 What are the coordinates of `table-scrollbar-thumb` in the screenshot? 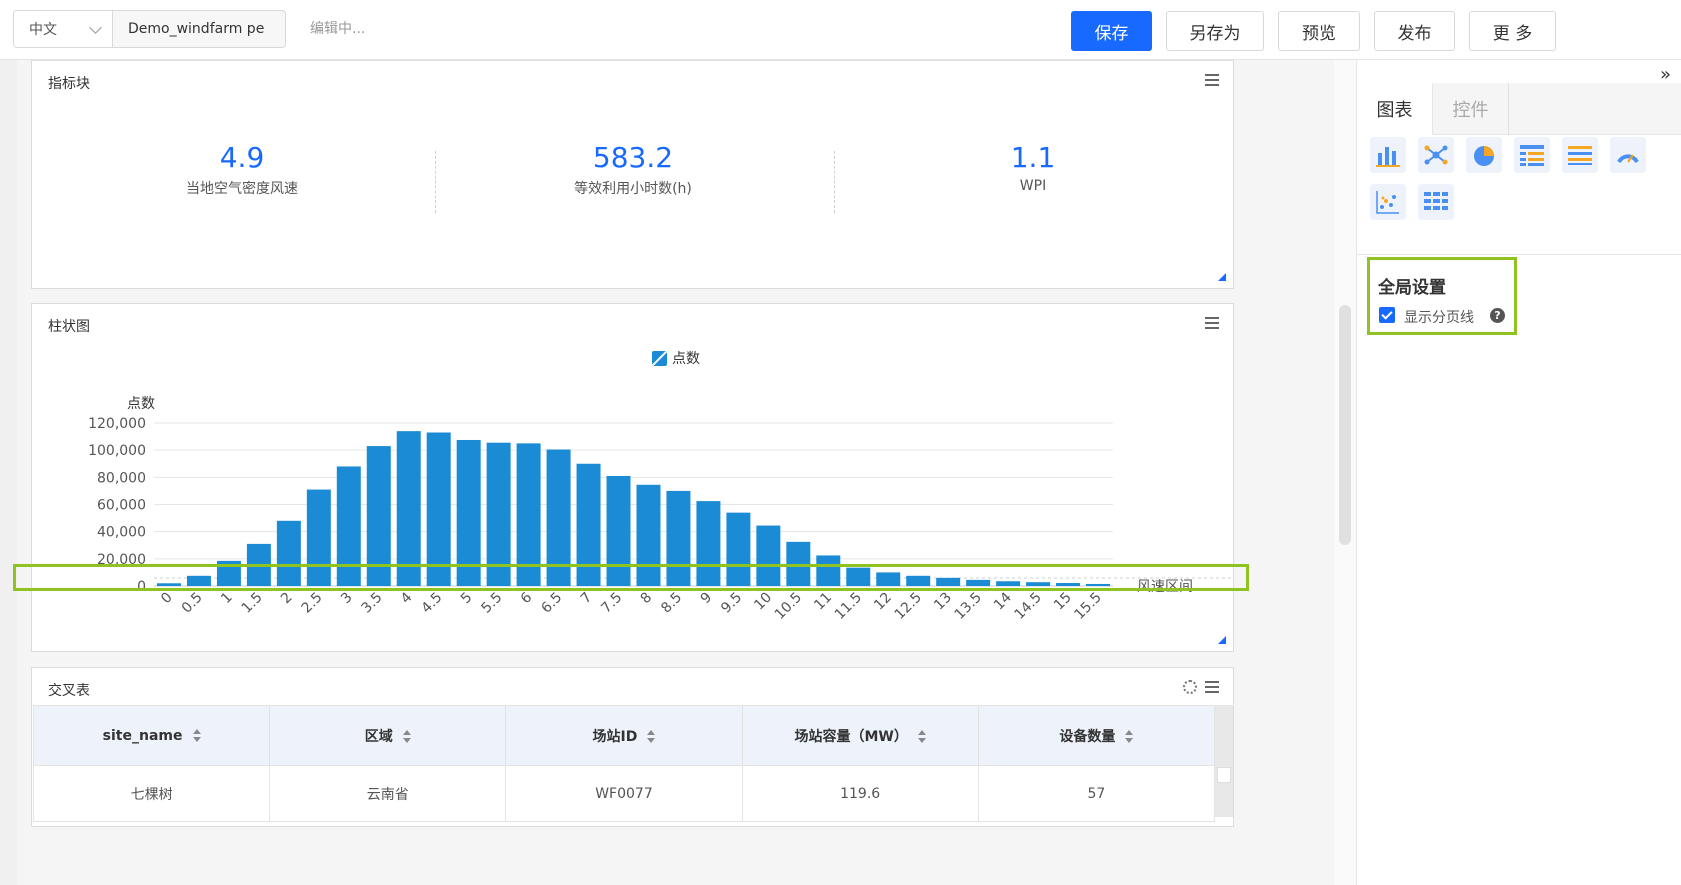 It's located at (1224, 775).